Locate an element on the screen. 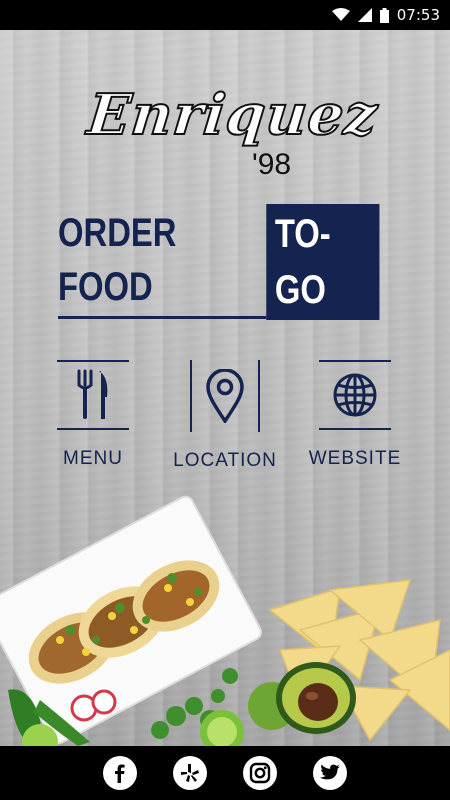  location-icon-frame is located at coordinates (225, 396).